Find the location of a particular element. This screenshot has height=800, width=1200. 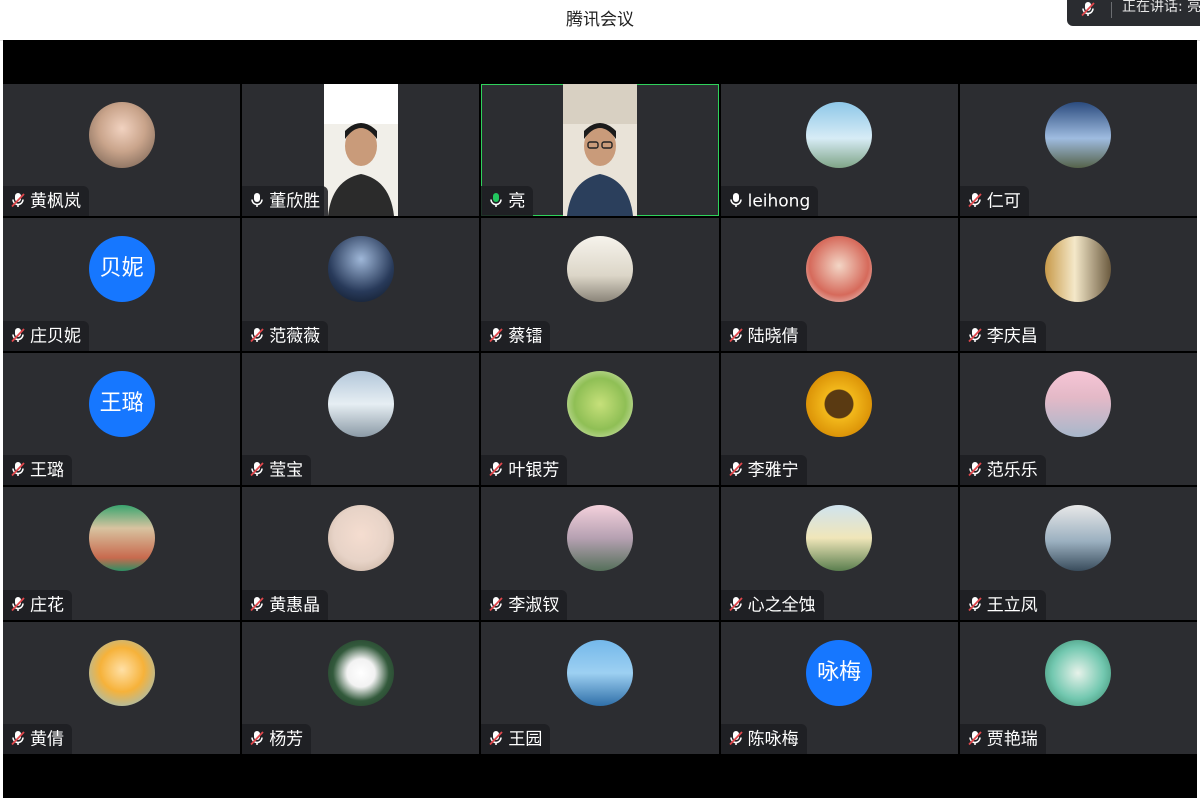

name-tag: 范薇薇 is located at coordinates (285, 335).